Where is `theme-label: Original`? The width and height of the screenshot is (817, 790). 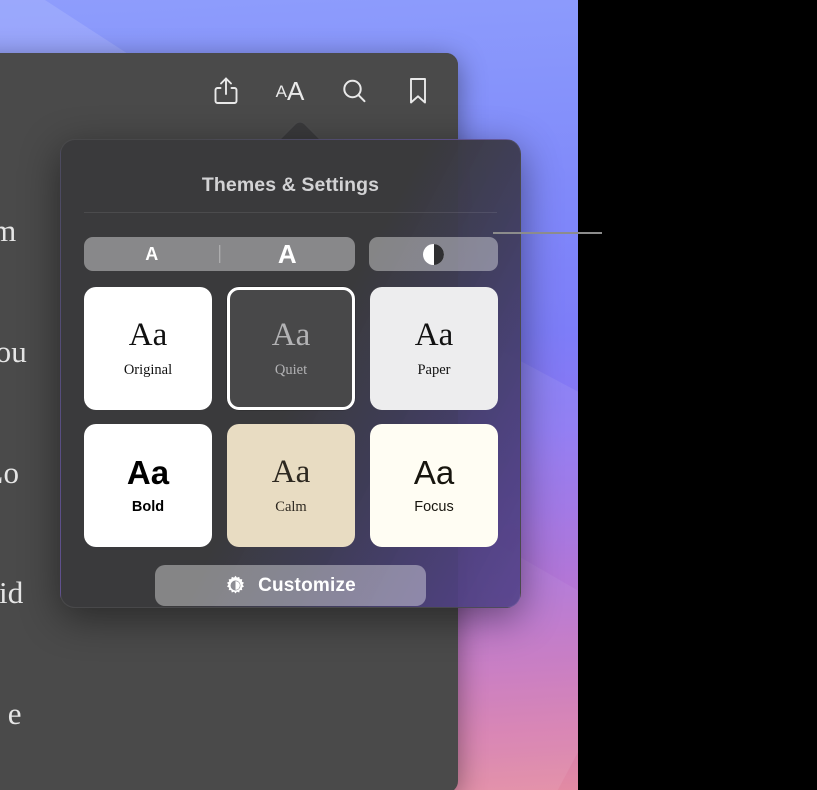
theme-label: Original is located at coordinates (148, 370).